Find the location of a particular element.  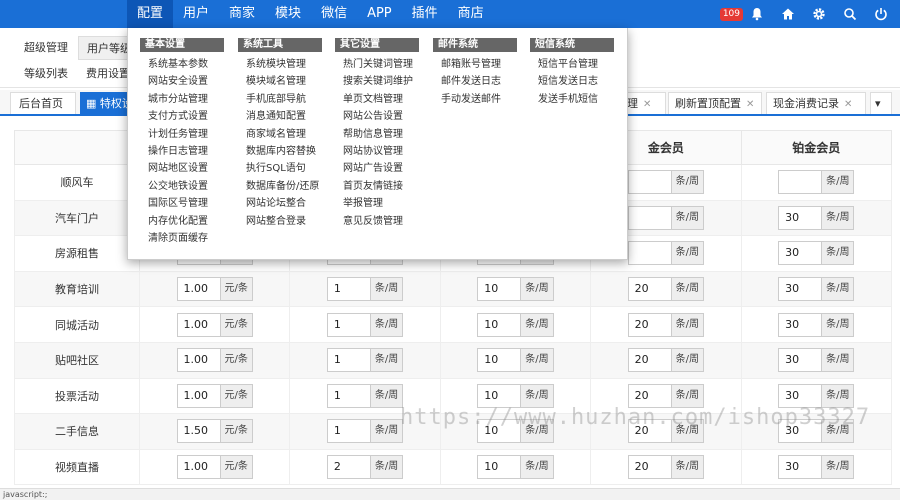

dropdown-item: 国际区号管理 is located at coordinates (182, 203).